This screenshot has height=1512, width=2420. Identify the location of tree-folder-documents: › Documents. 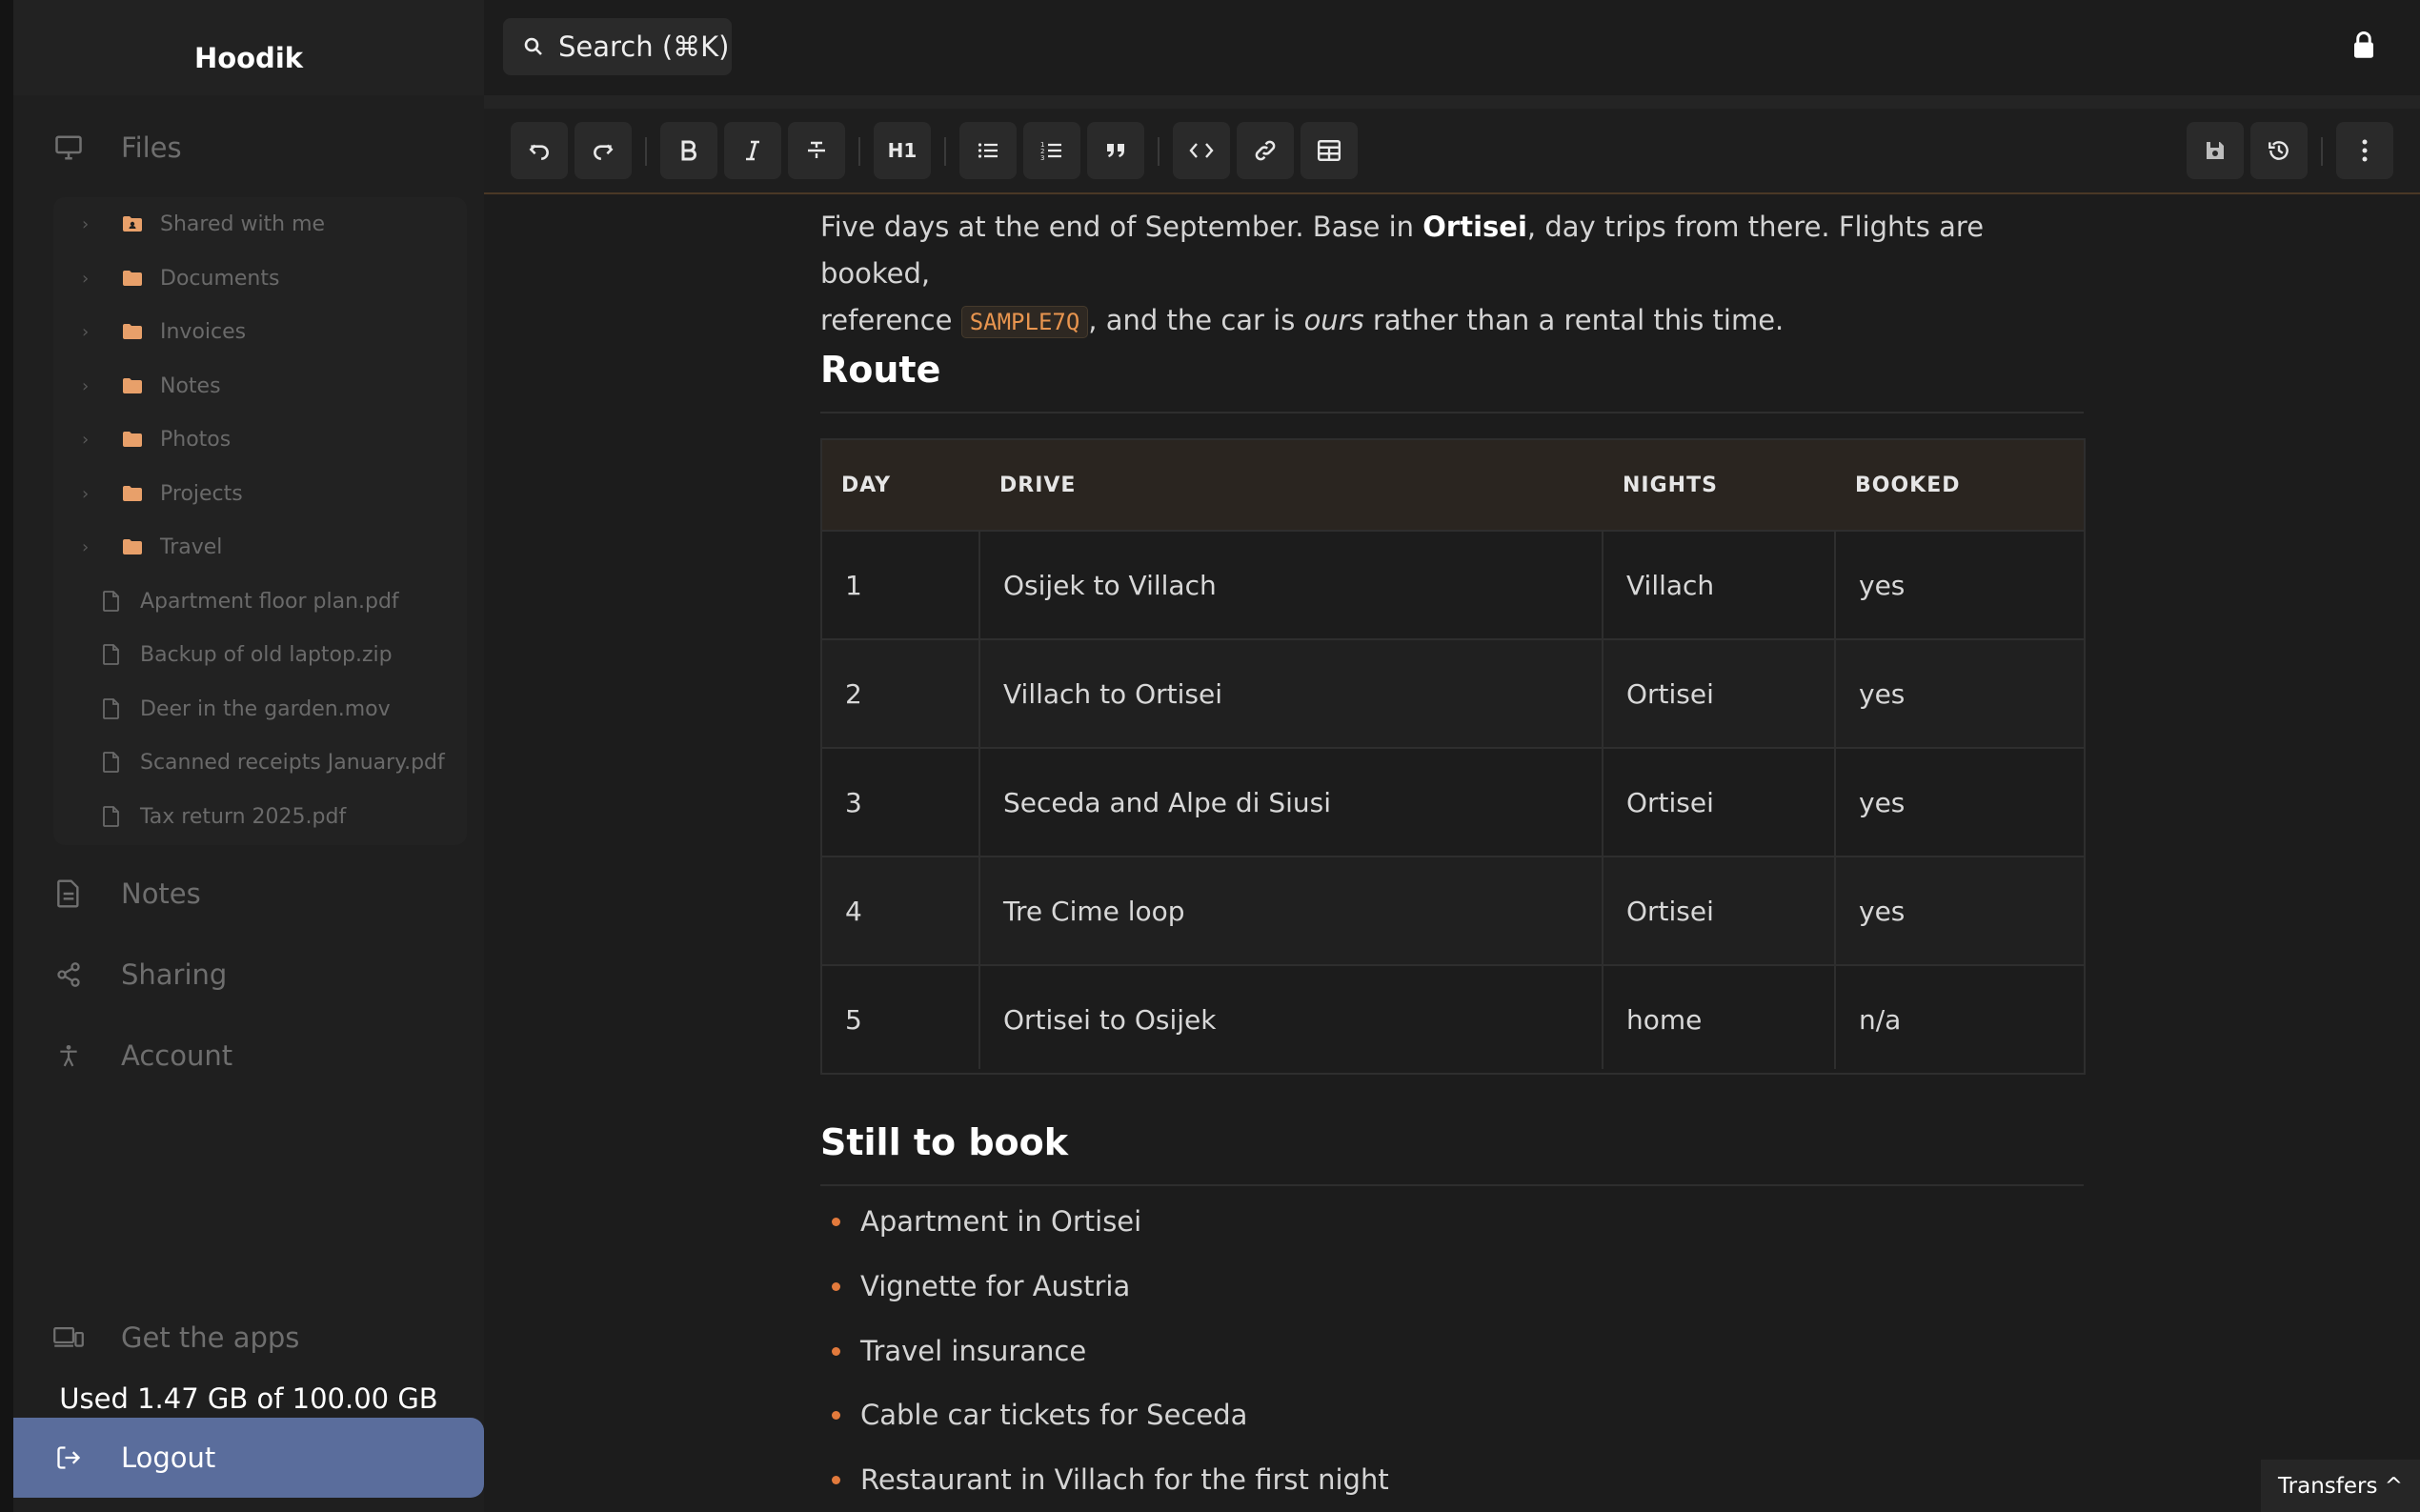
(260, 278).